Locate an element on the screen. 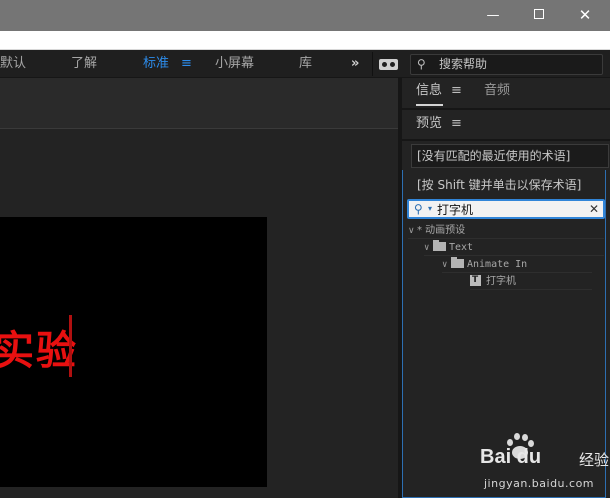  chevron-down-icon: ▾ is located at coordinates (430, 209).